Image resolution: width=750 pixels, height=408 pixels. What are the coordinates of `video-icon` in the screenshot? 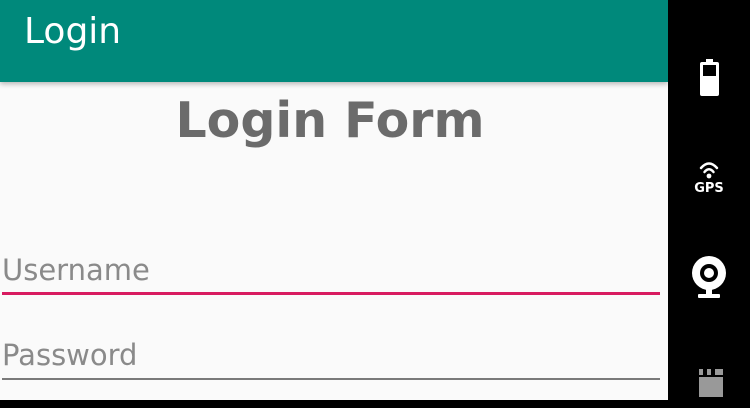 It's located at (711, 383).